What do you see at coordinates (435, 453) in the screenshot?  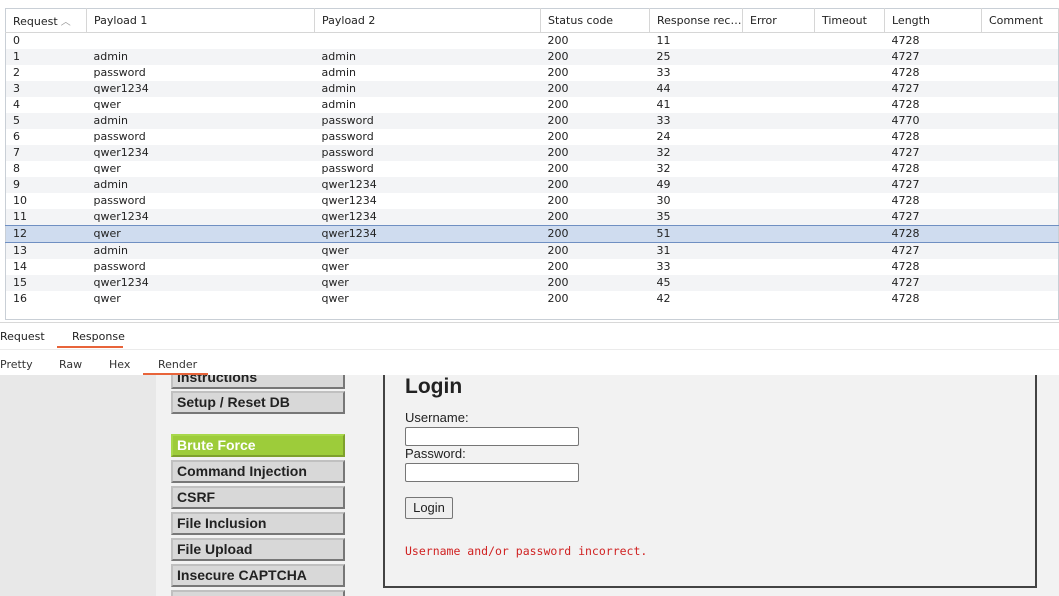 I see `password-label: Password:` at bounding box center [435, 453].